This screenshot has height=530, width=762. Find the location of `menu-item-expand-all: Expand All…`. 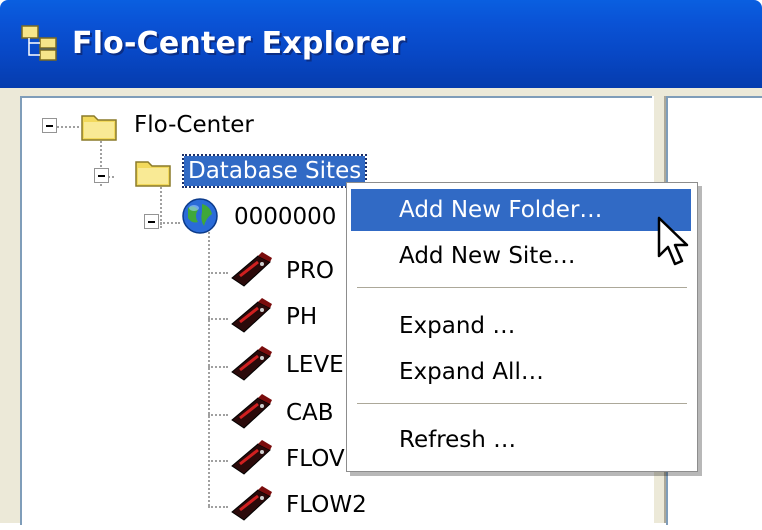

menu-item-expand-all: Expand All… is located at coordinates (521, 372).